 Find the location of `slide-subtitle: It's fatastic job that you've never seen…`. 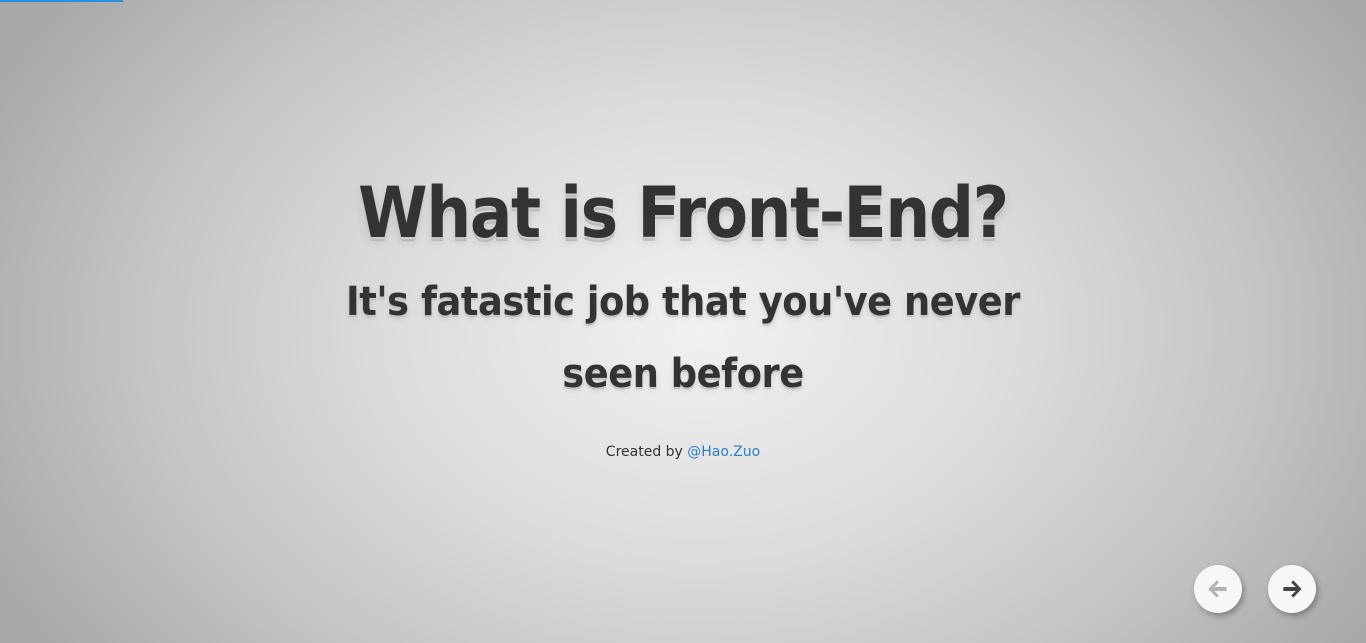

slide-subtitle: It's fatastic job that you've never seen… is located at coordinates (682, 338).